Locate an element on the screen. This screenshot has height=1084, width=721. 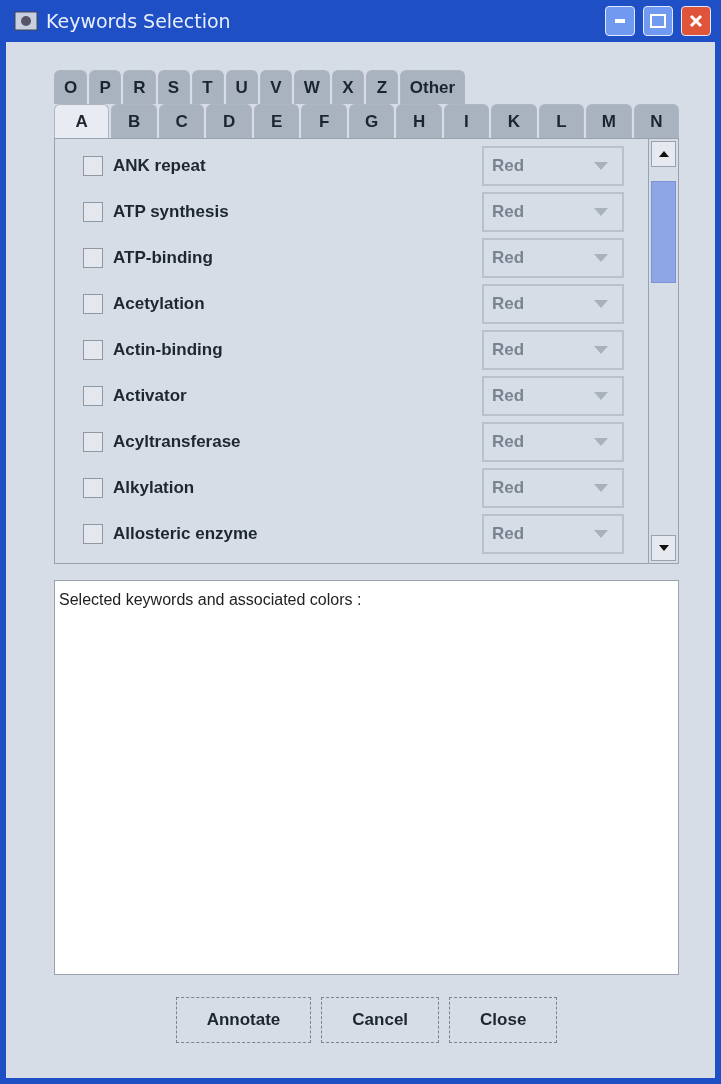
maximize-icon is located at coordinates (658, 21).